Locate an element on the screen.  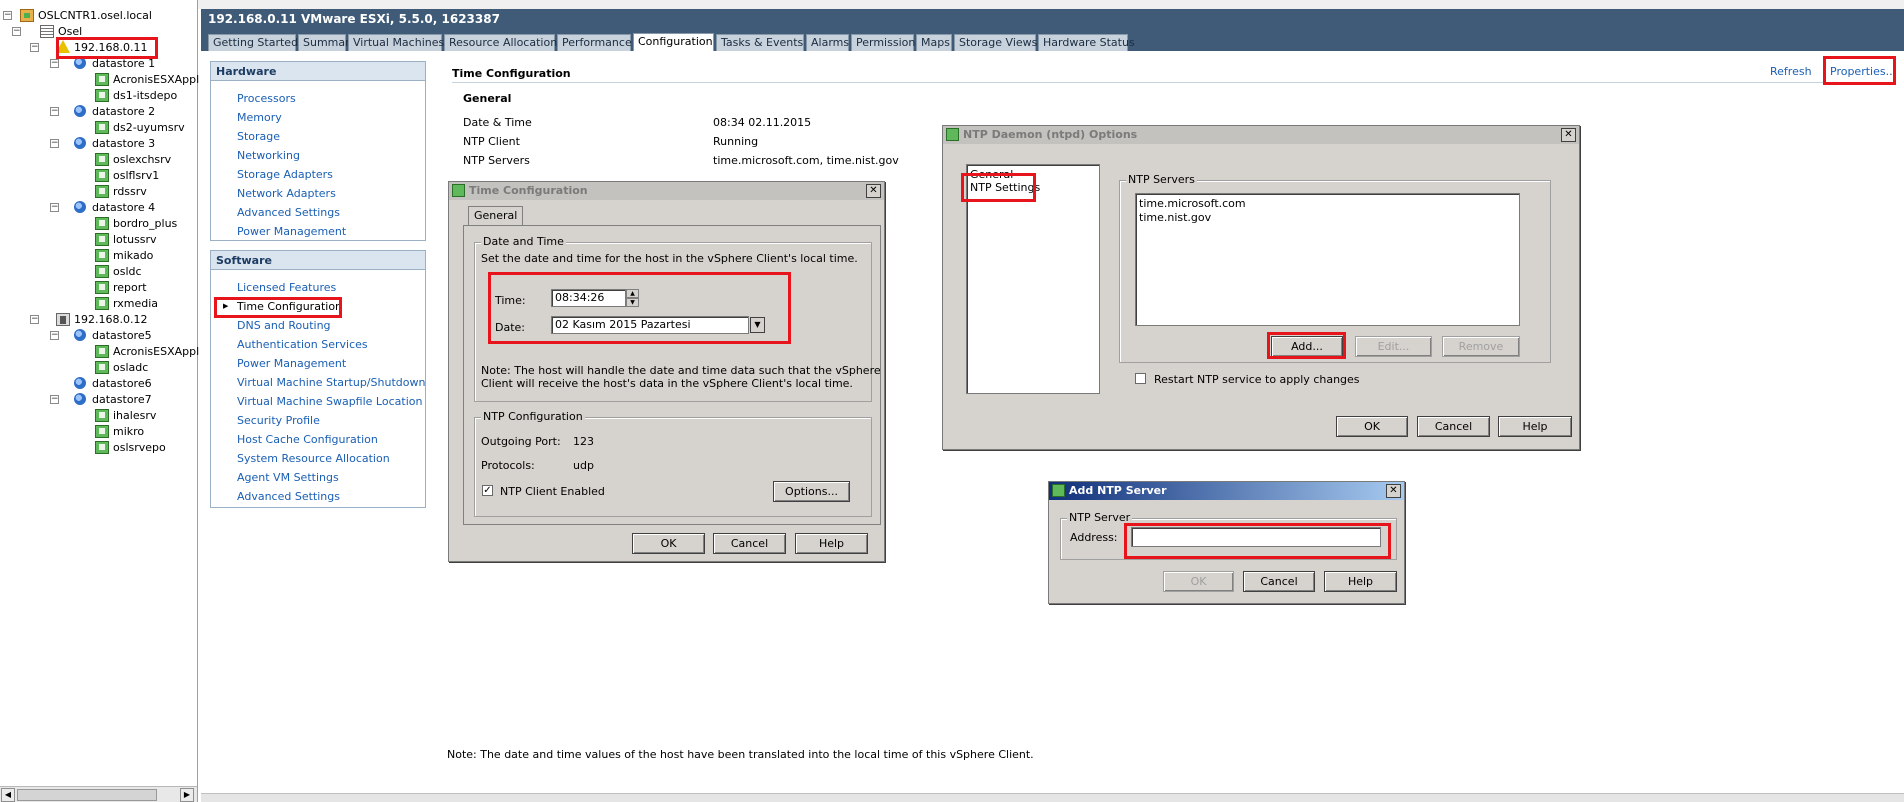
tab-configuration: Configuration is located at coordinates (673, 42).